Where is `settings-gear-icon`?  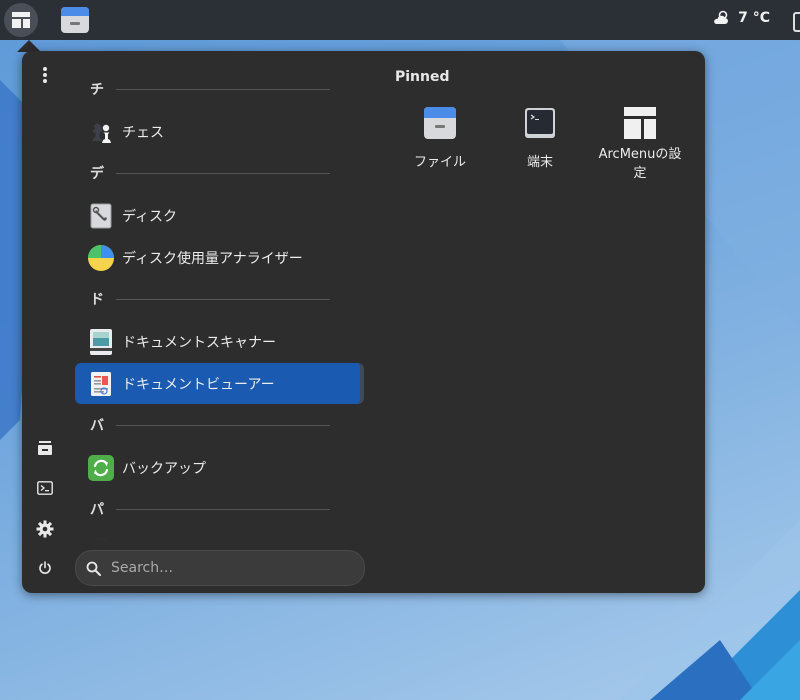
settings-gear-icon is located at coordinates (45, 529).